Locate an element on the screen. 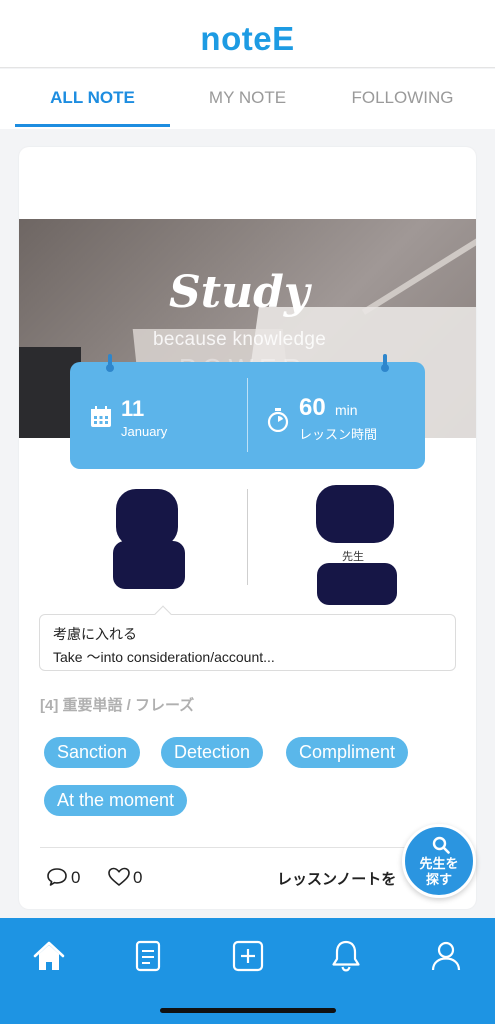 The image size is (495, 1024). comment-icon is located at coordinates (57, 877).